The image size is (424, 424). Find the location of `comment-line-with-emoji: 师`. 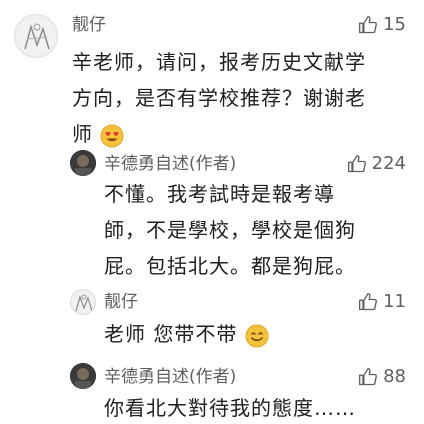

comment-line-with-emoji: 师 is located at coordinates (244, 134).